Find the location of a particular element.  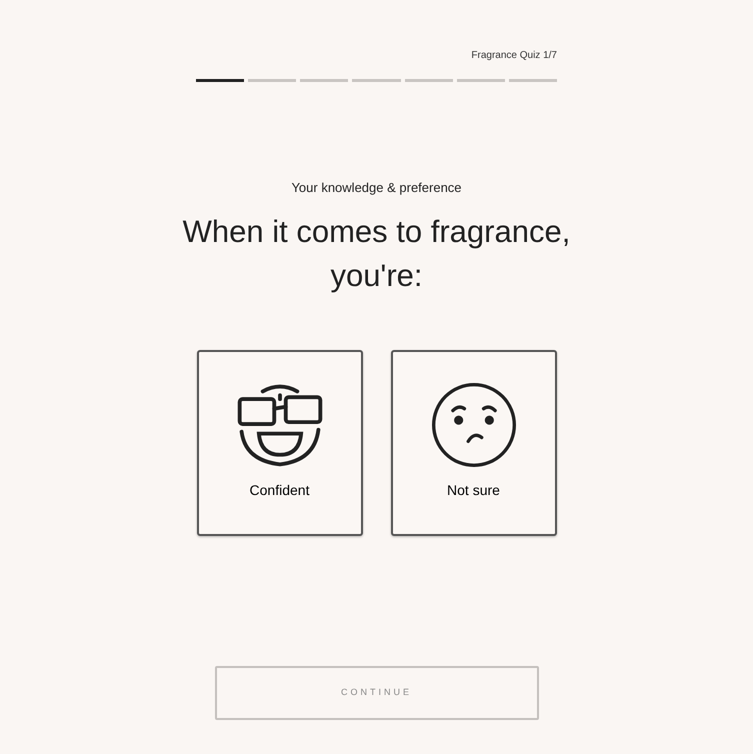

question-heading: When it comes to fragrance, you're: is located at coordinates (377, 253).